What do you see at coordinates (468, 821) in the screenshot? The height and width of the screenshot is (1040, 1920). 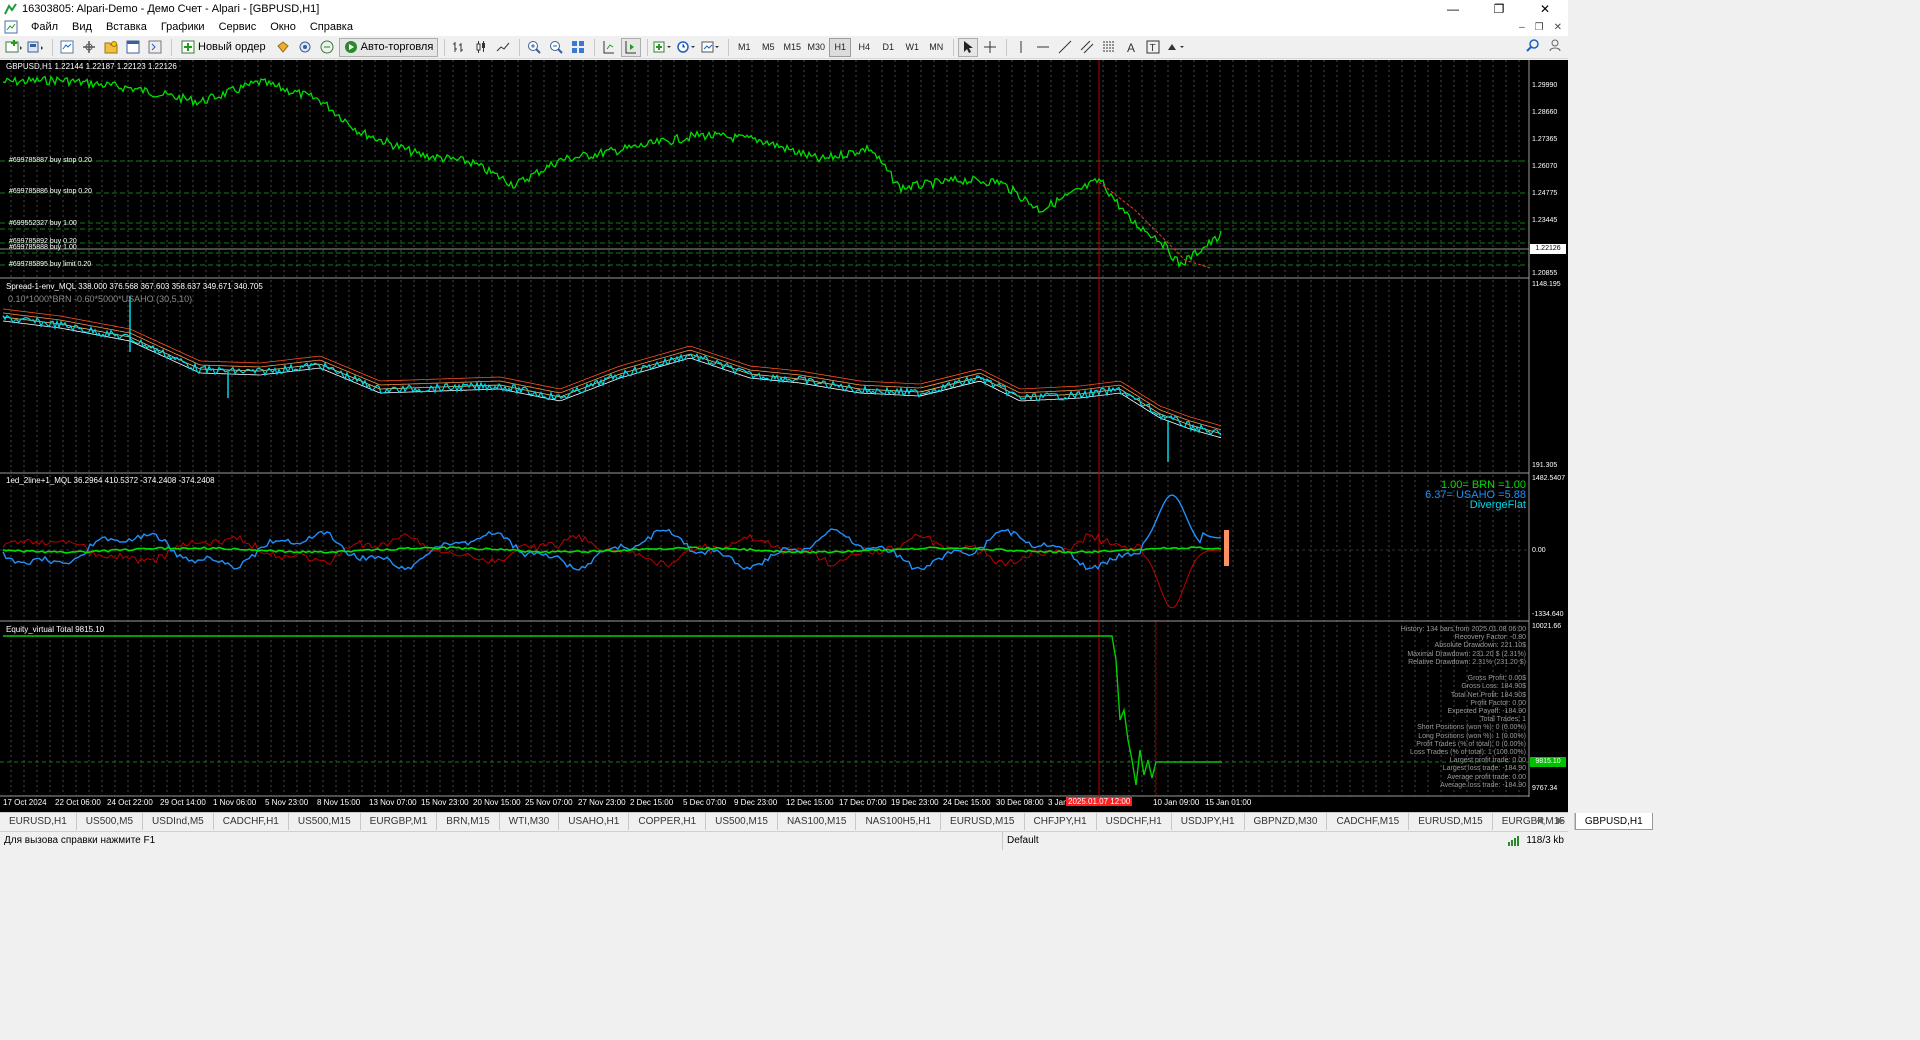 I see `chart-tab: BRN,M15` at bounding box center [468, 821].